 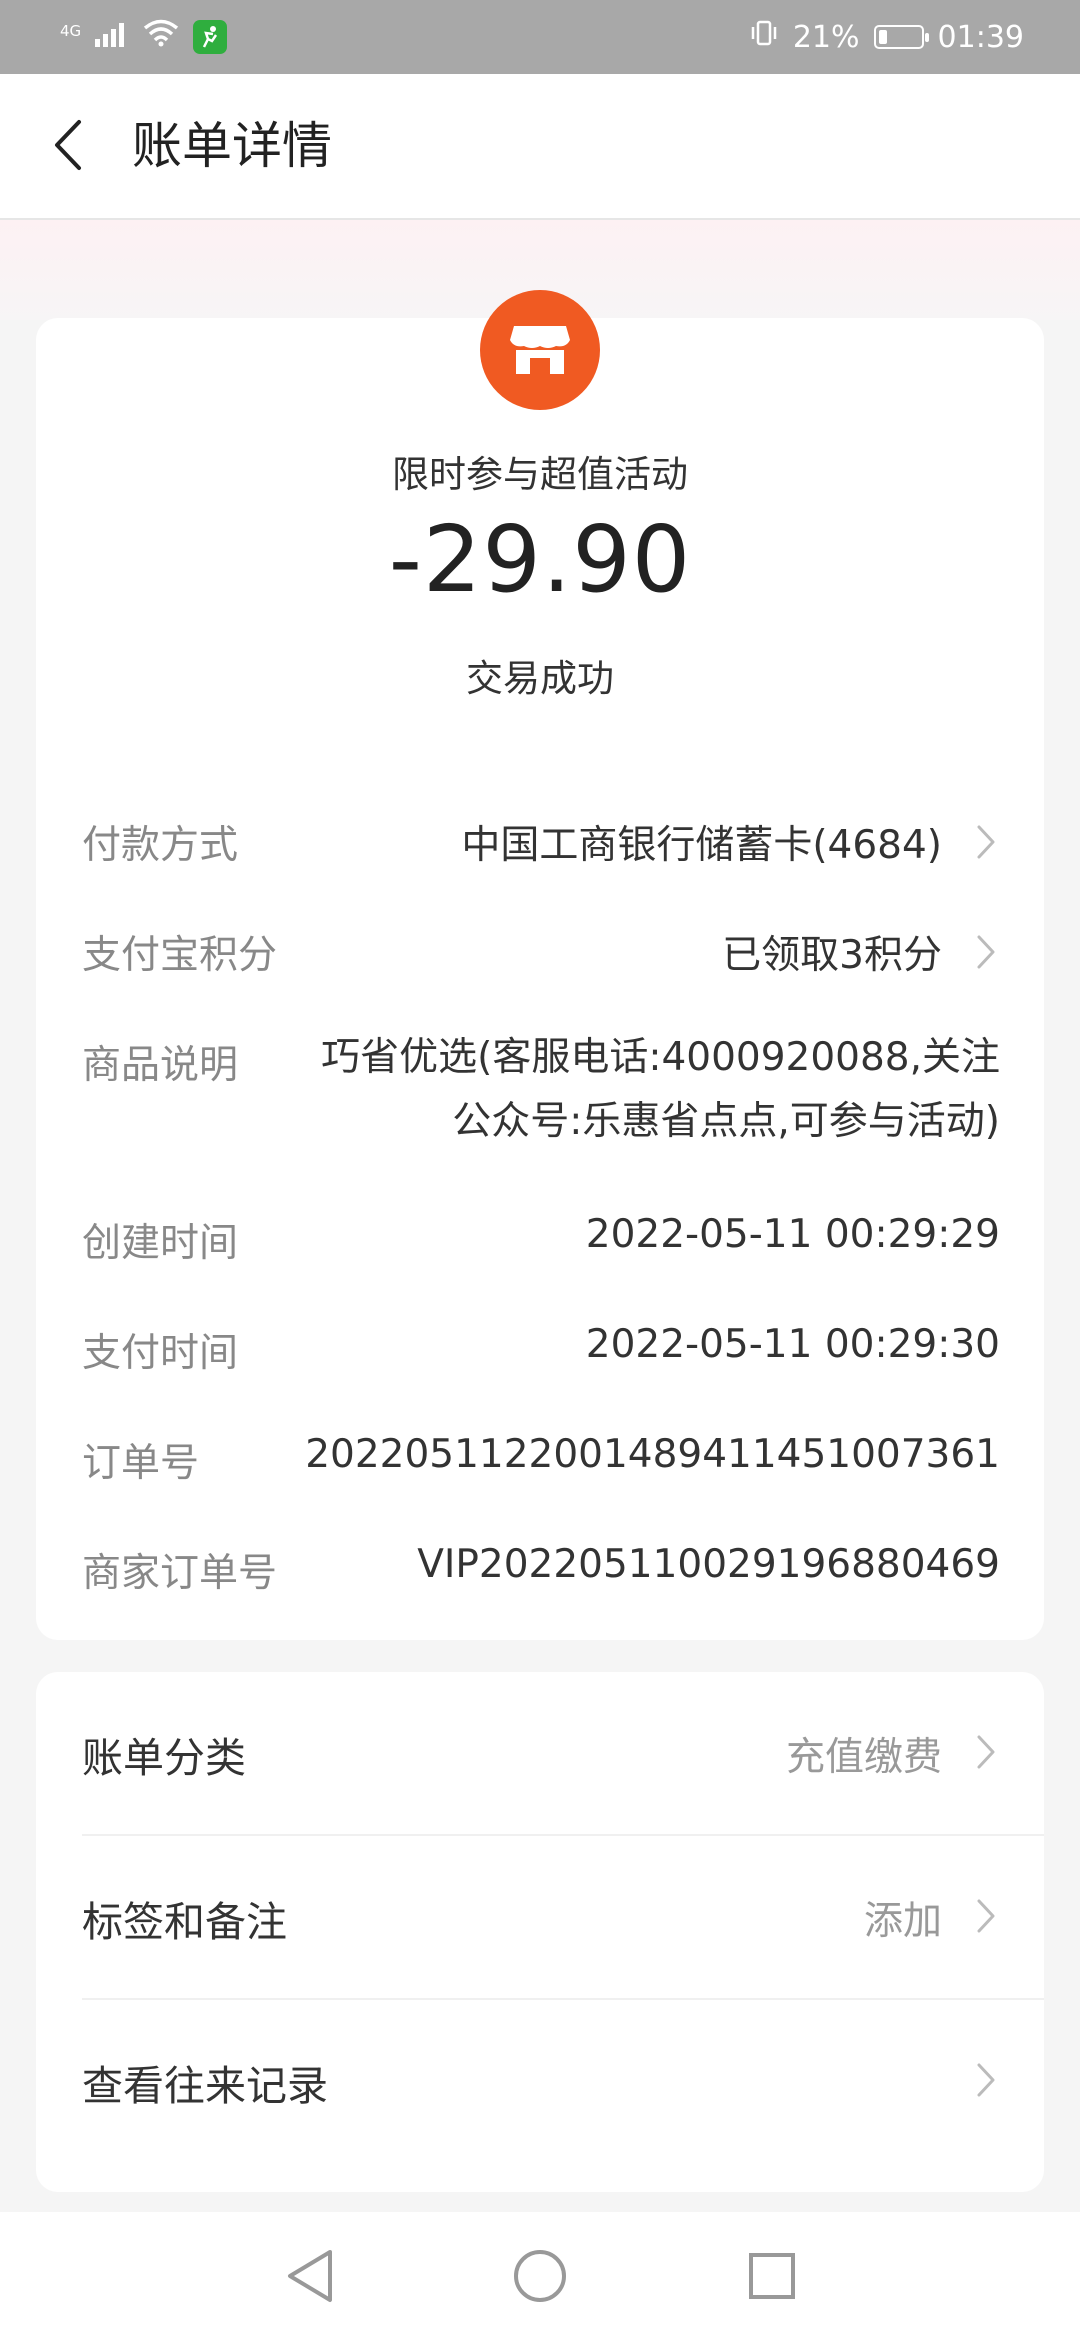 What do you see at coordinates (660, 1089) in the screenshot?
I see `detail-value: 巧省优选(客服电话:4000920088,关注公众号:乐惠省点点,可参与活动)` at bounding box center [660, 1089].